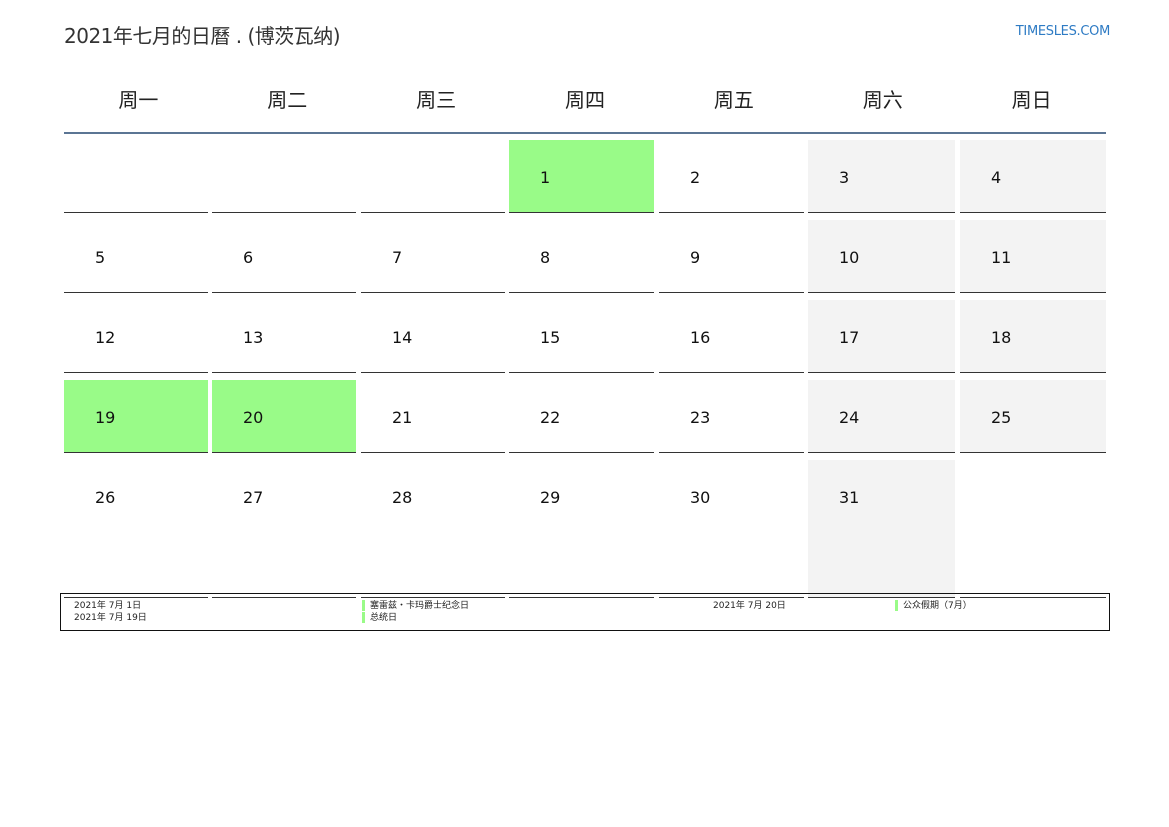 This screenshot has width=1169, height=827. I want to click on day-number: 31, so click(849, 497).